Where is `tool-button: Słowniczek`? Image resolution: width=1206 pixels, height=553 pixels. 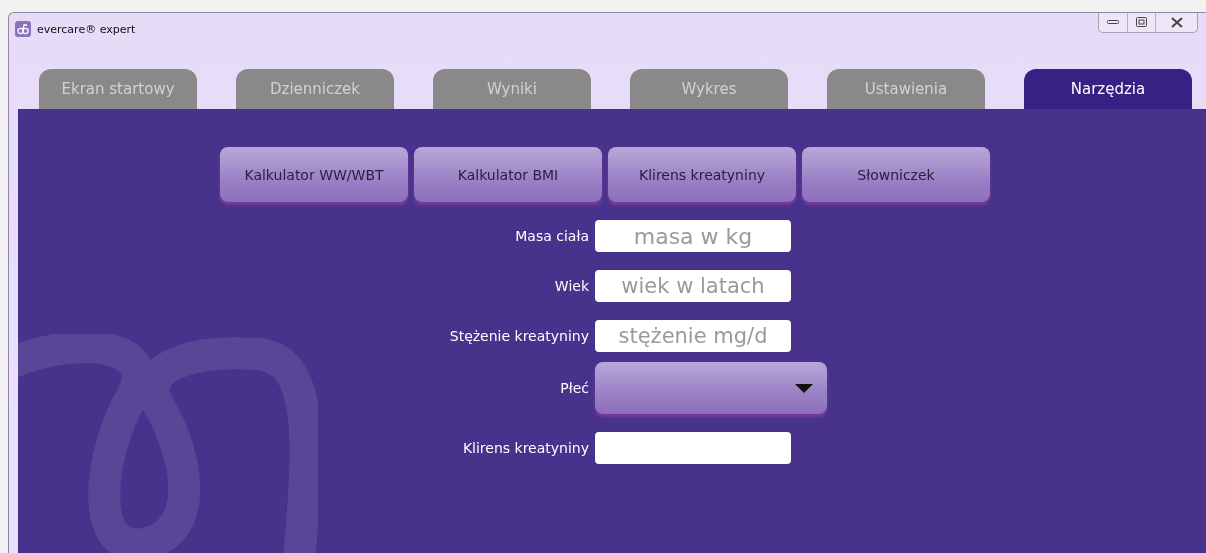
tool-button: Słowniczek is located at coordinates (896, 174).